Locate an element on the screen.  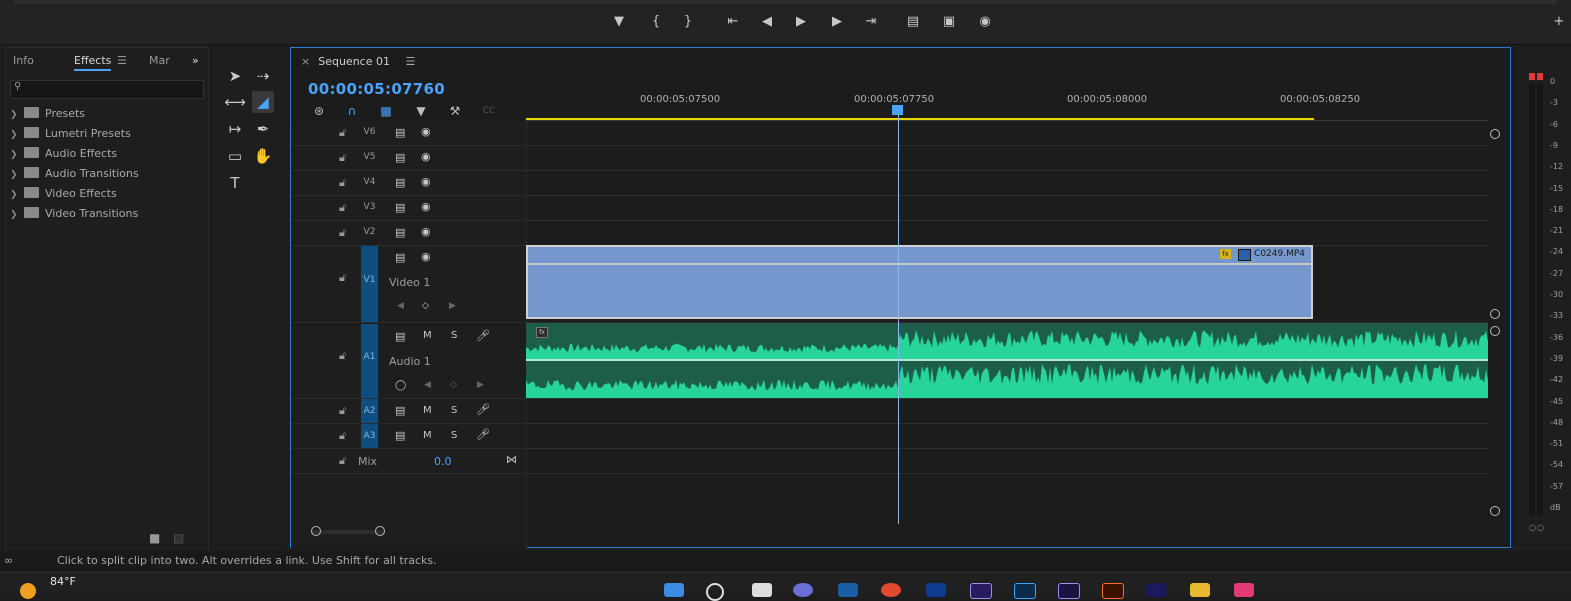
zoom-handle-left is located at coordinates (316, 531).